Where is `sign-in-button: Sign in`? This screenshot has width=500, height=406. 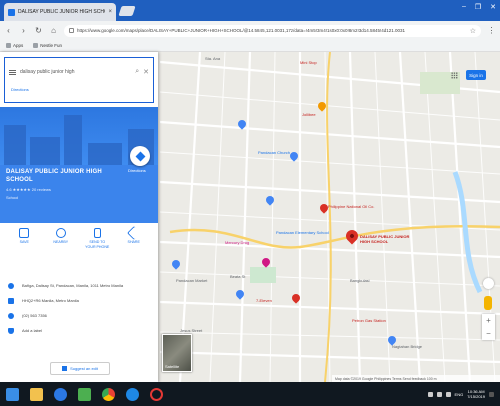 sign-in-button: Sign in is located at coordinates (476, 75).